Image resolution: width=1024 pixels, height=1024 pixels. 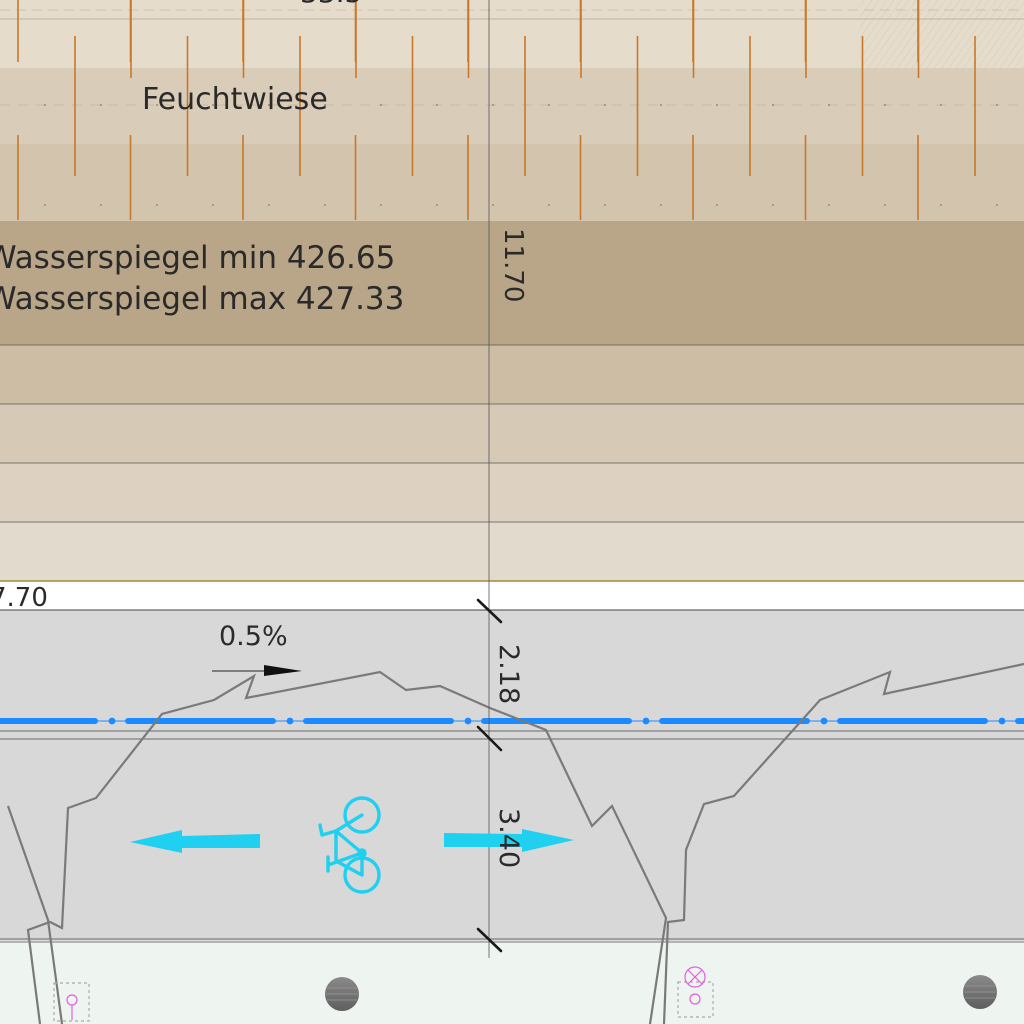 I want to click on top-partial-label: 33.5°, so click(x=338, y=4).